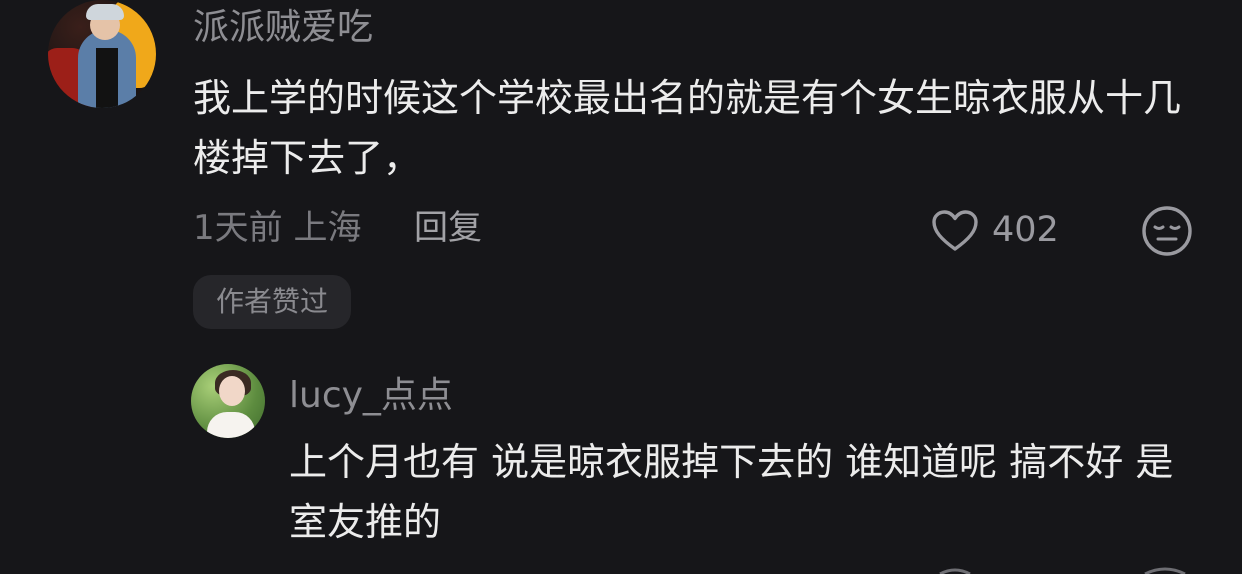 The height and width of the screenshot is (574, 1242). I want to click on author-liked-badge: 作者赞过, so click(272, 302).